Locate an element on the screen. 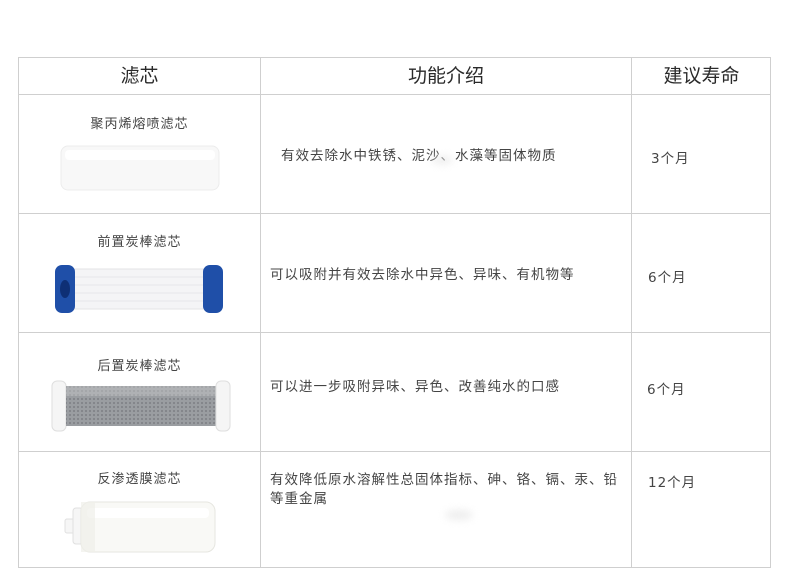 The width and height of the screenshot is (790, 582). pp-cotton-cartridge-image is located at coordinates (140, 168).